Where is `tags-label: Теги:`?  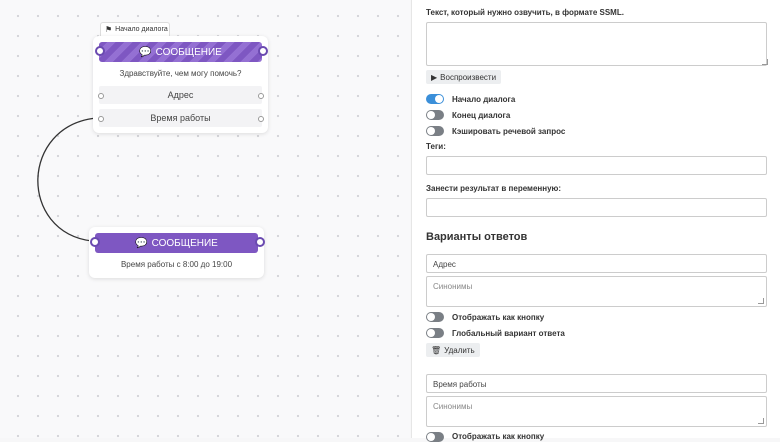 tags-label: Теги: is located at coordinates (436, 146).